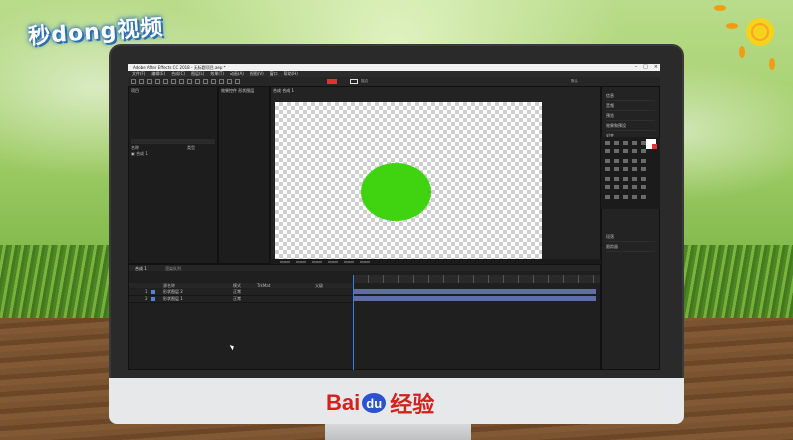 This screenshot has height=440, width=793. Describe the element at coordinates (744, 37) in the screenshot. I see `sun-icon` at that location.